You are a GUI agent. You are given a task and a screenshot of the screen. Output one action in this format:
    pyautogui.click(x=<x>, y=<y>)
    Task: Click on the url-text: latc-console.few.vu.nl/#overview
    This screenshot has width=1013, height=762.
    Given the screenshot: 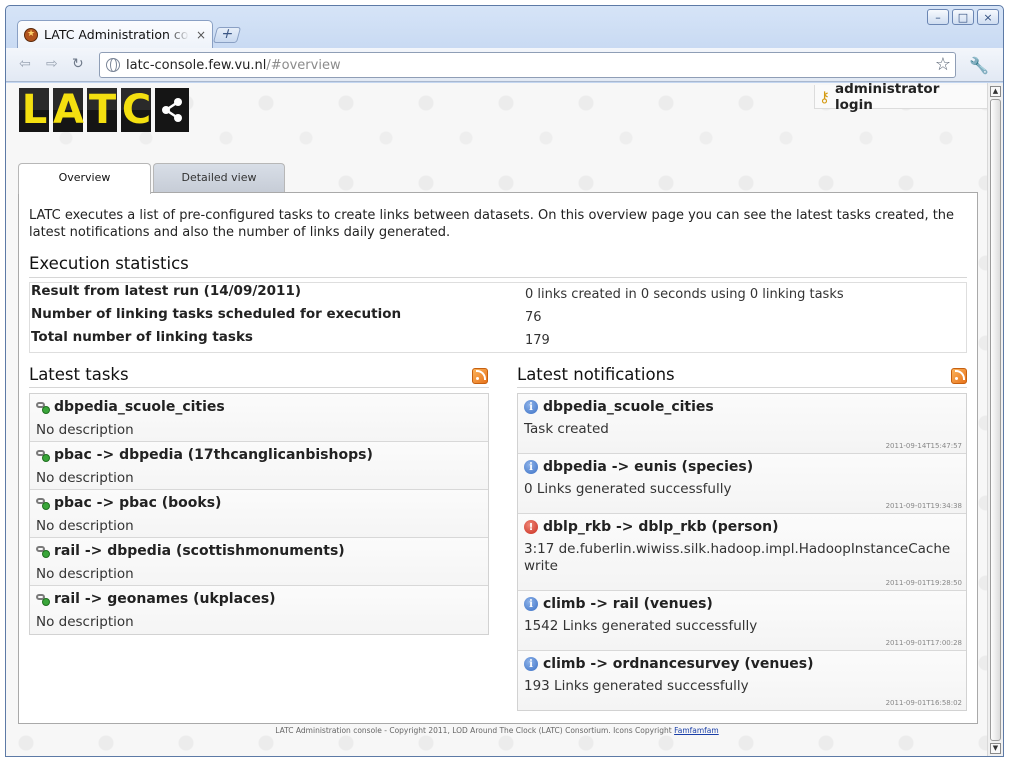 What is the action you would take?
    pyautogui.click(x=233, y=65)
    